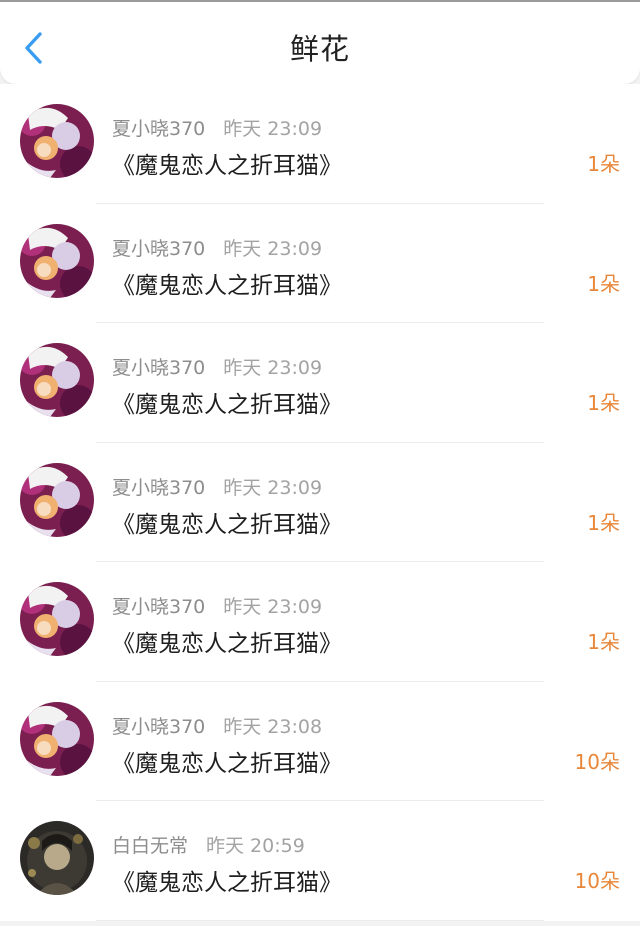 The image size is (640, 926). Describe the element at coordinates (319, 49) in the screenshot. I see `page-title: 鲜花` at that location.